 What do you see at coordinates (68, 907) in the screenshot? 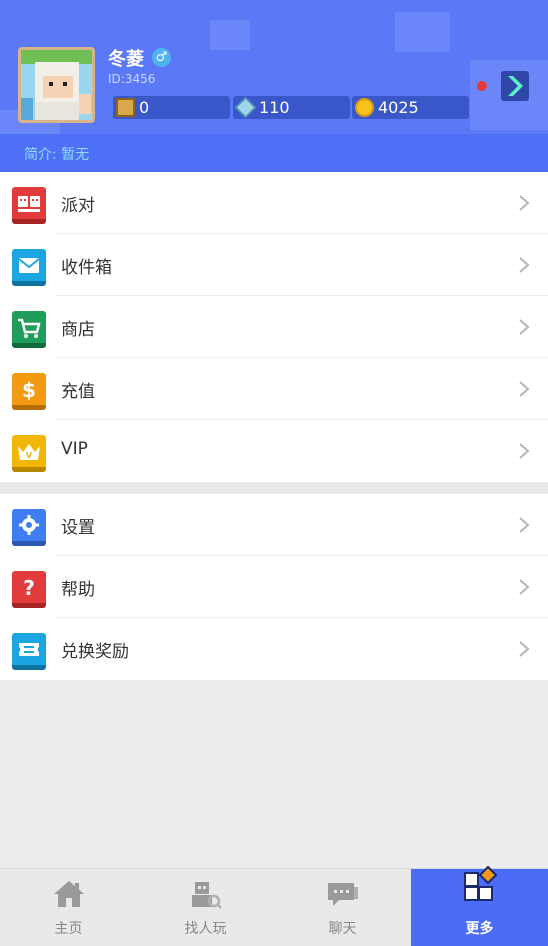
I see `tab-home: 主页` at bounding box center [68, 907].